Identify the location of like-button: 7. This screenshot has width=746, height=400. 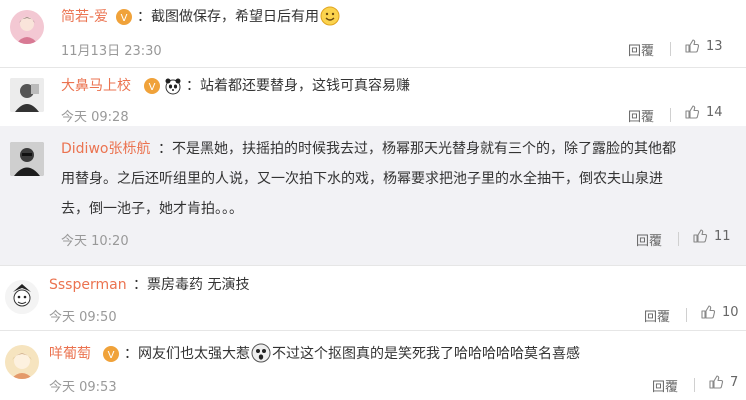
(723, 382).